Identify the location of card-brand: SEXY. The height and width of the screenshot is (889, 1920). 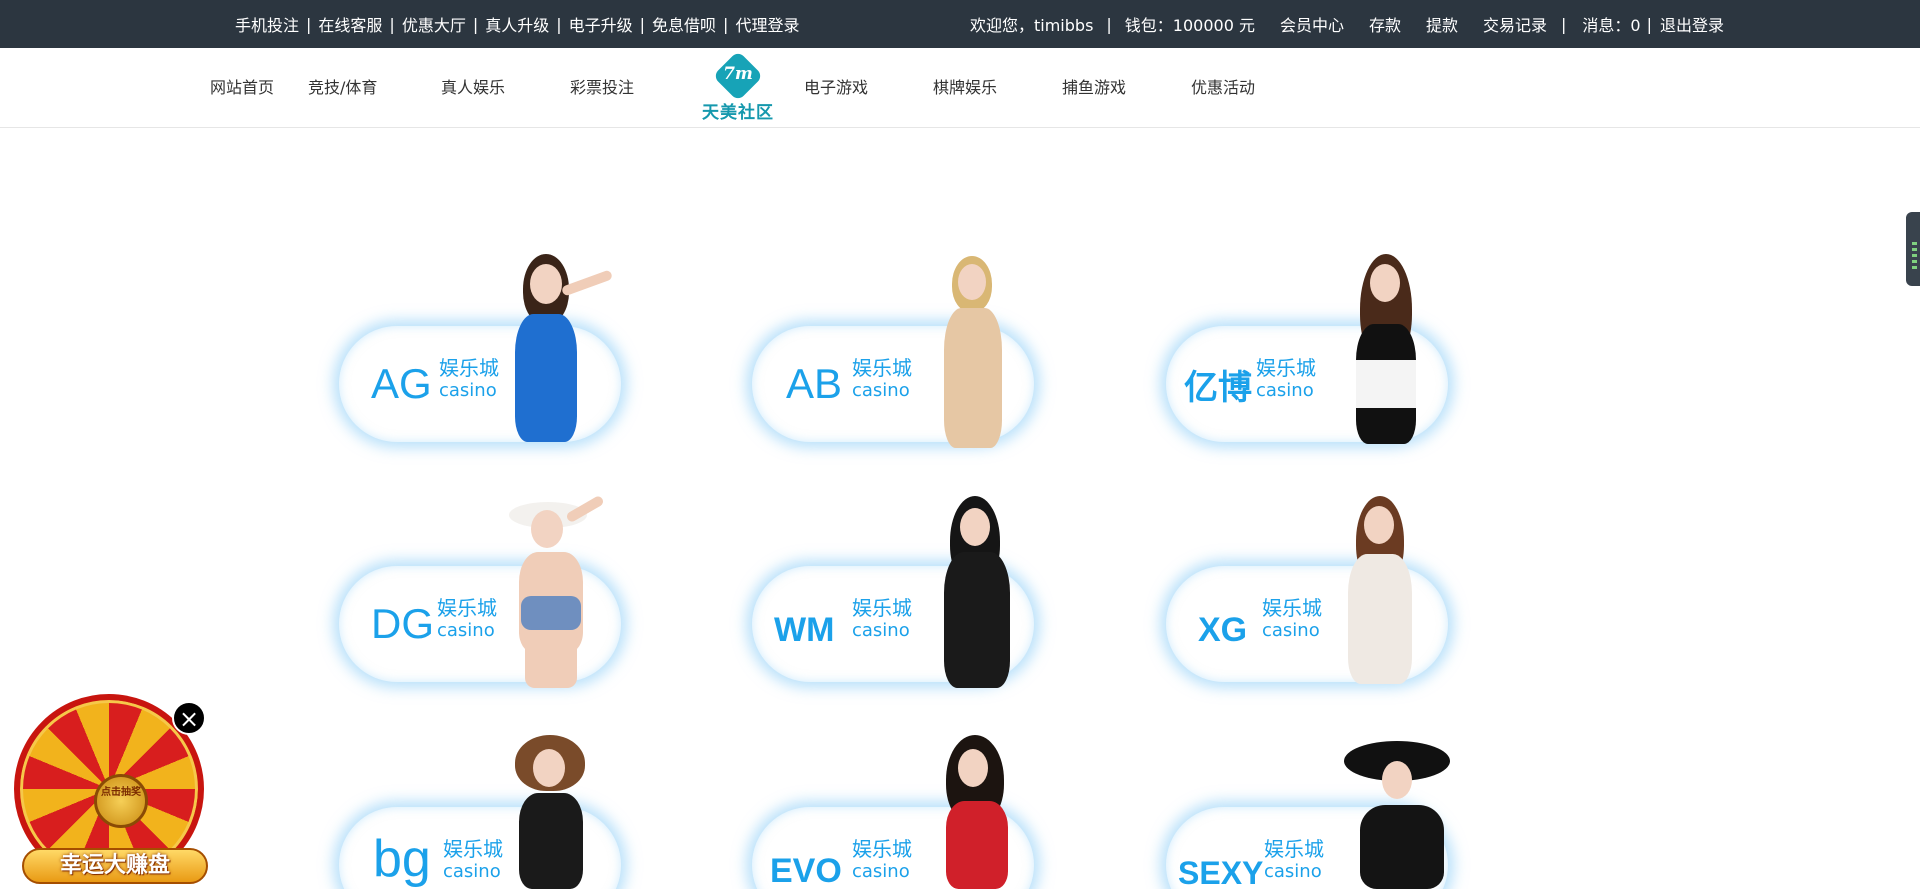
(1221, 872).